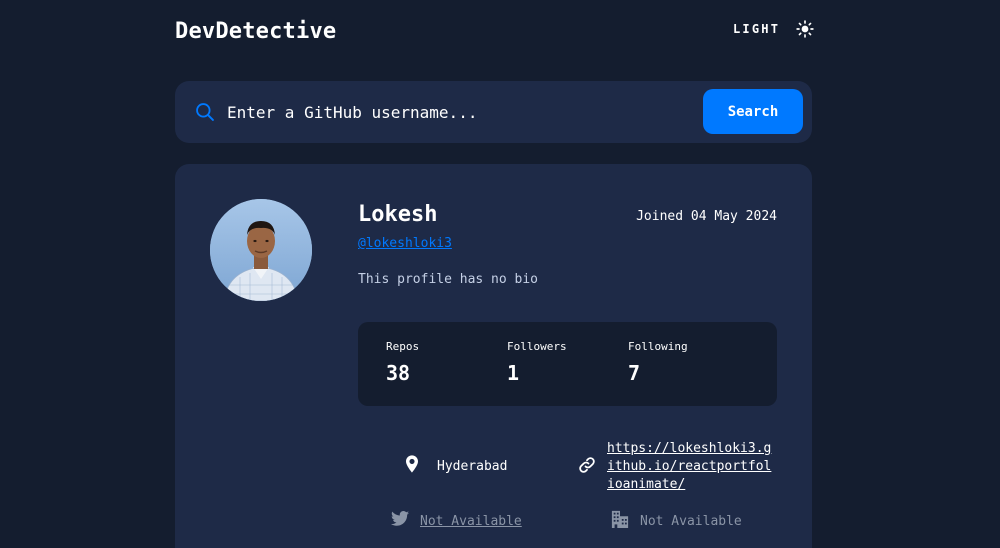  I want to click on search-bar: Search, so click(493, 112).